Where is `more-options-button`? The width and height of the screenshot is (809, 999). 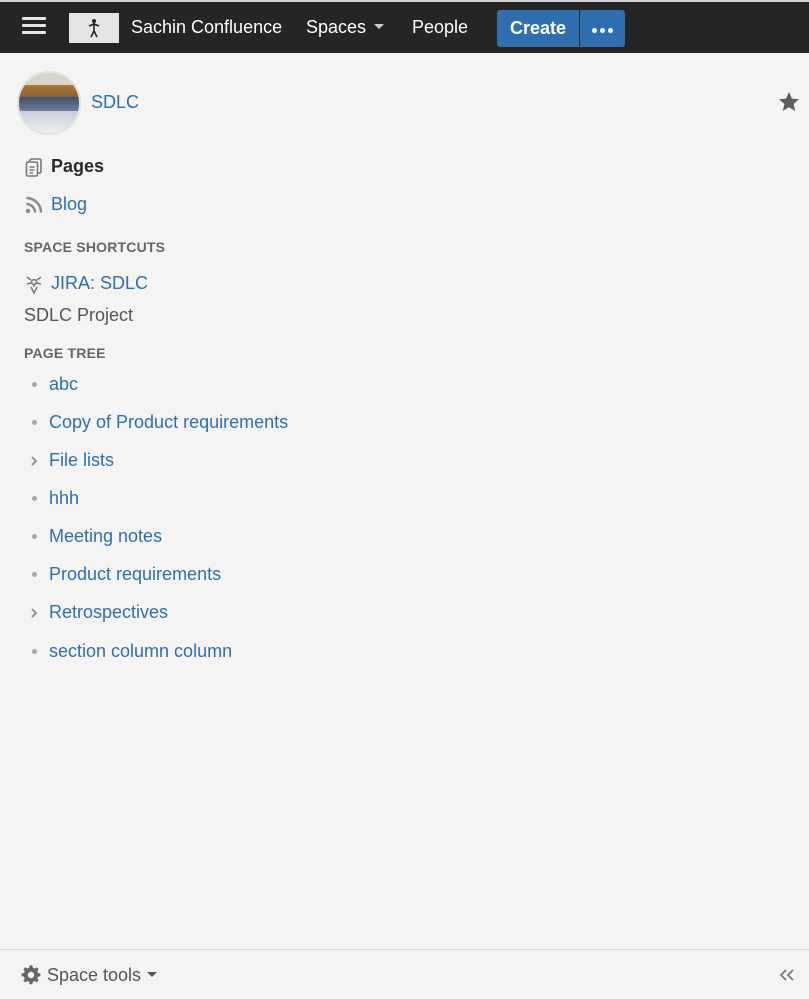
more-options-button is located at coordinates (602, 28).